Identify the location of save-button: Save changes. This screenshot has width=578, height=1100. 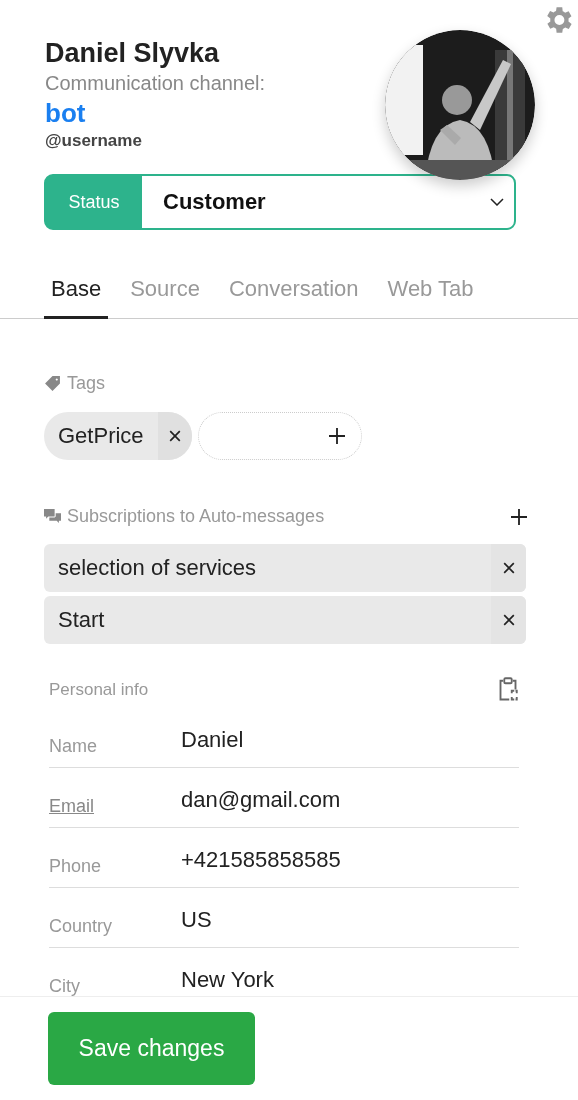
(151, 1048).